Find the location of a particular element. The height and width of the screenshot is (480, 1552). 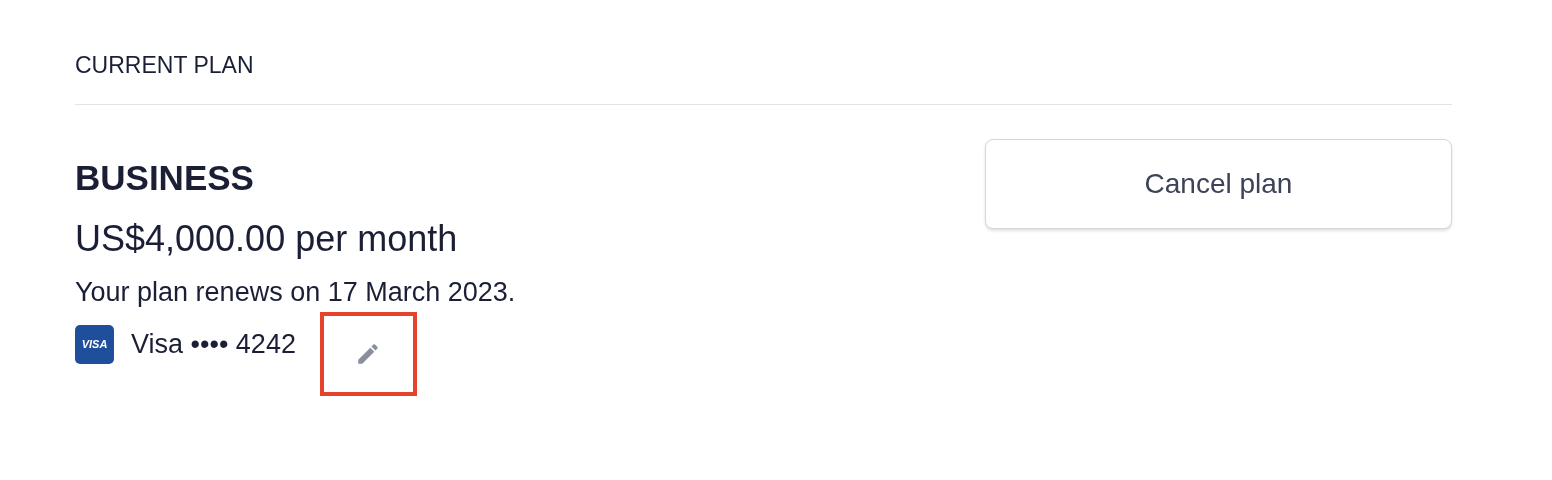

card-brand-logo: VISA is located at coordinates (94, 344).